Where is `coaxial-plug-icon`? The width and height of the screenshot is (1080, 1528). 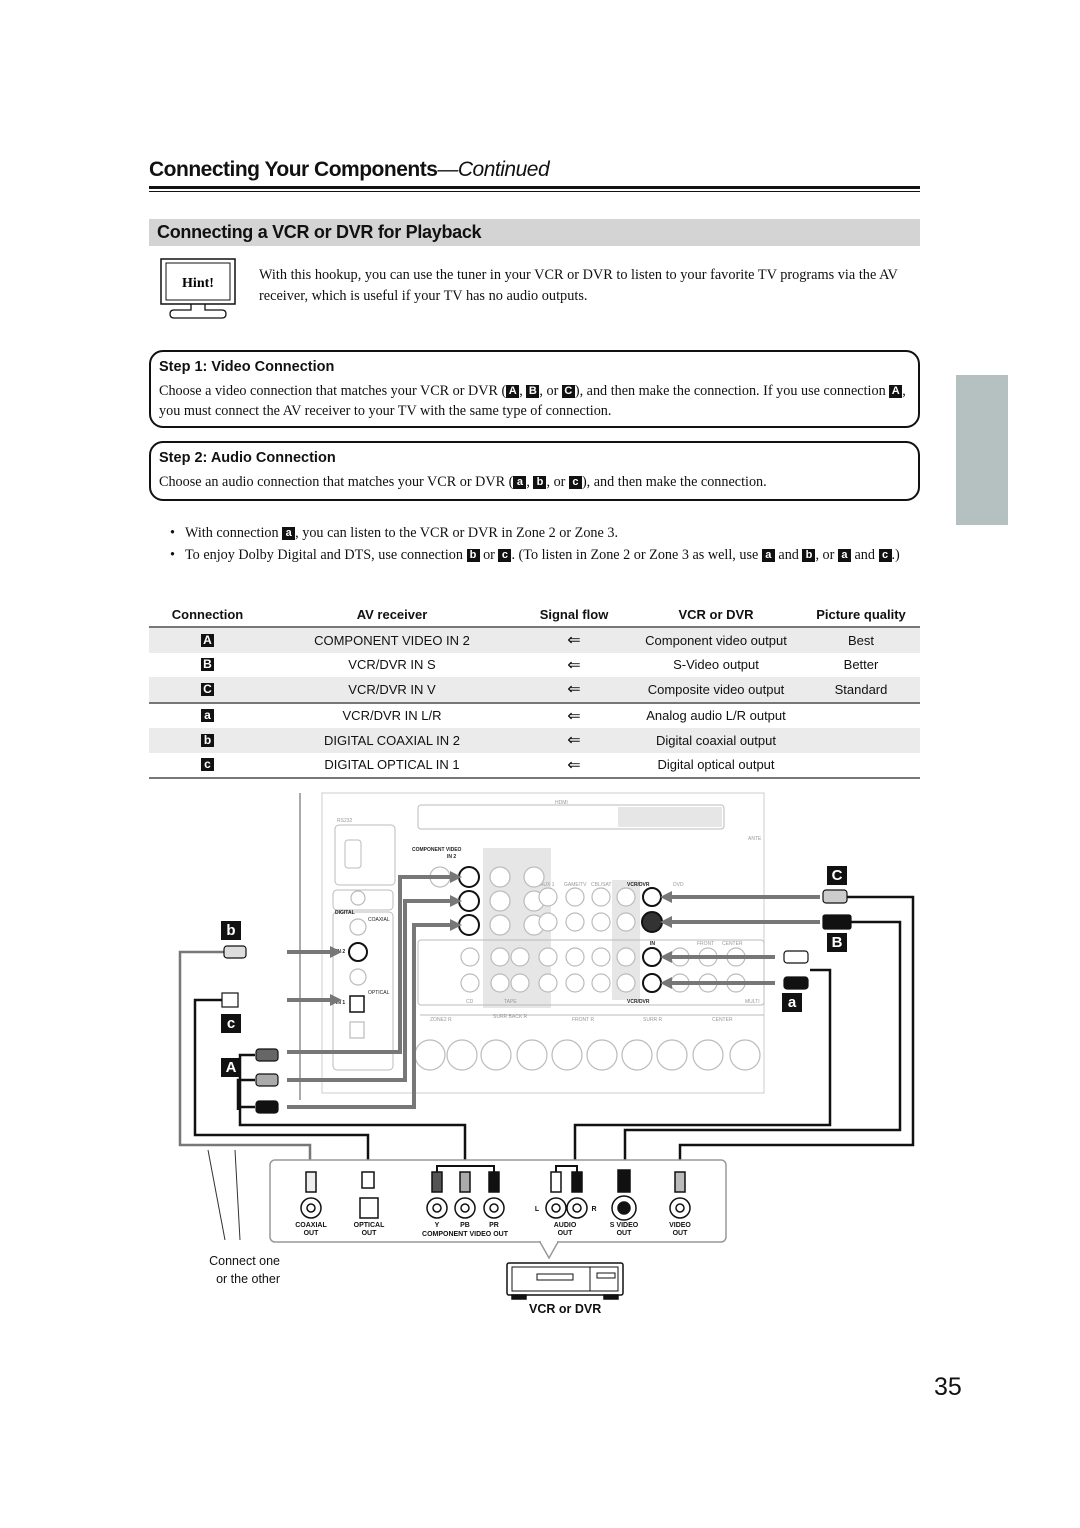 coaxial-plug-icon is located at coordinates (235, 952).